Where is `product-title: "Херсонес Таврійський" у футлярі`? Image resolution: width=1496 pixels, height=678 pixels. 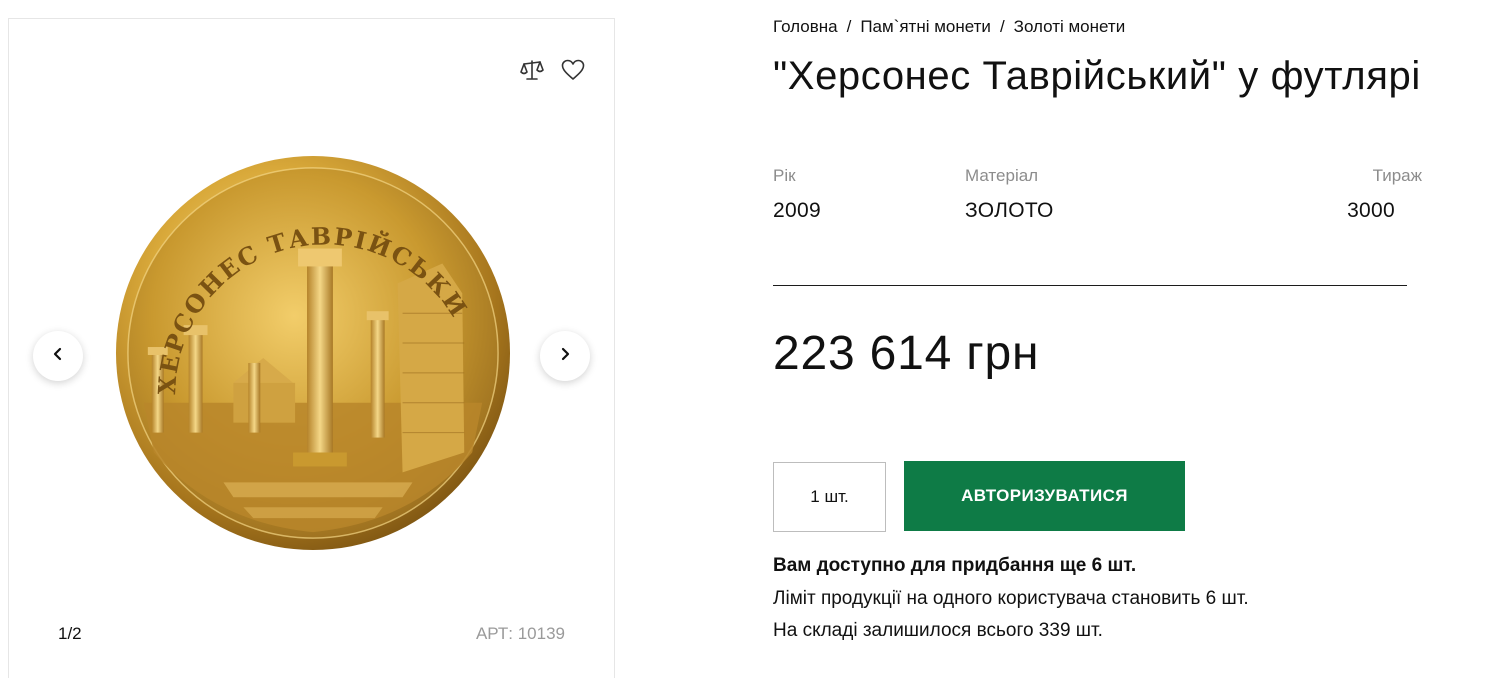 product-title: "Херсонес Таврійський" у футлярі is located at coordinates (1097, 76).